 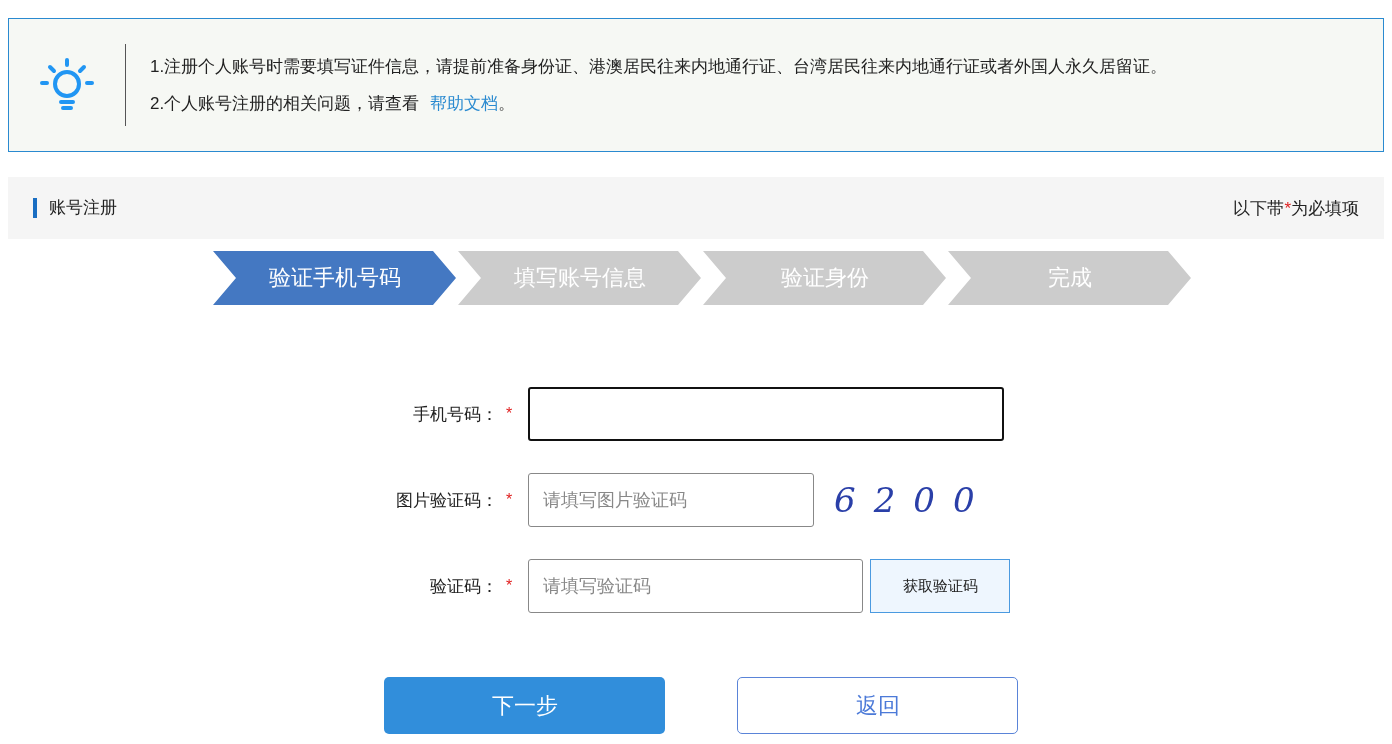 What do you see at coordinates (671, 500) in the screenshot?
I see `input-field: 请填写图片验证码` at bounding box center [671, 500].